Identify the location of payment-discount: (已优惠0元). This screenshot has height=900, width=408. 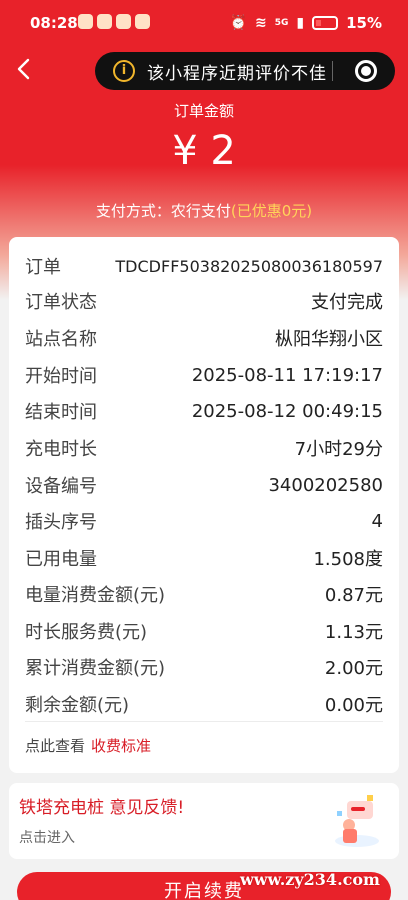
(271, 211).